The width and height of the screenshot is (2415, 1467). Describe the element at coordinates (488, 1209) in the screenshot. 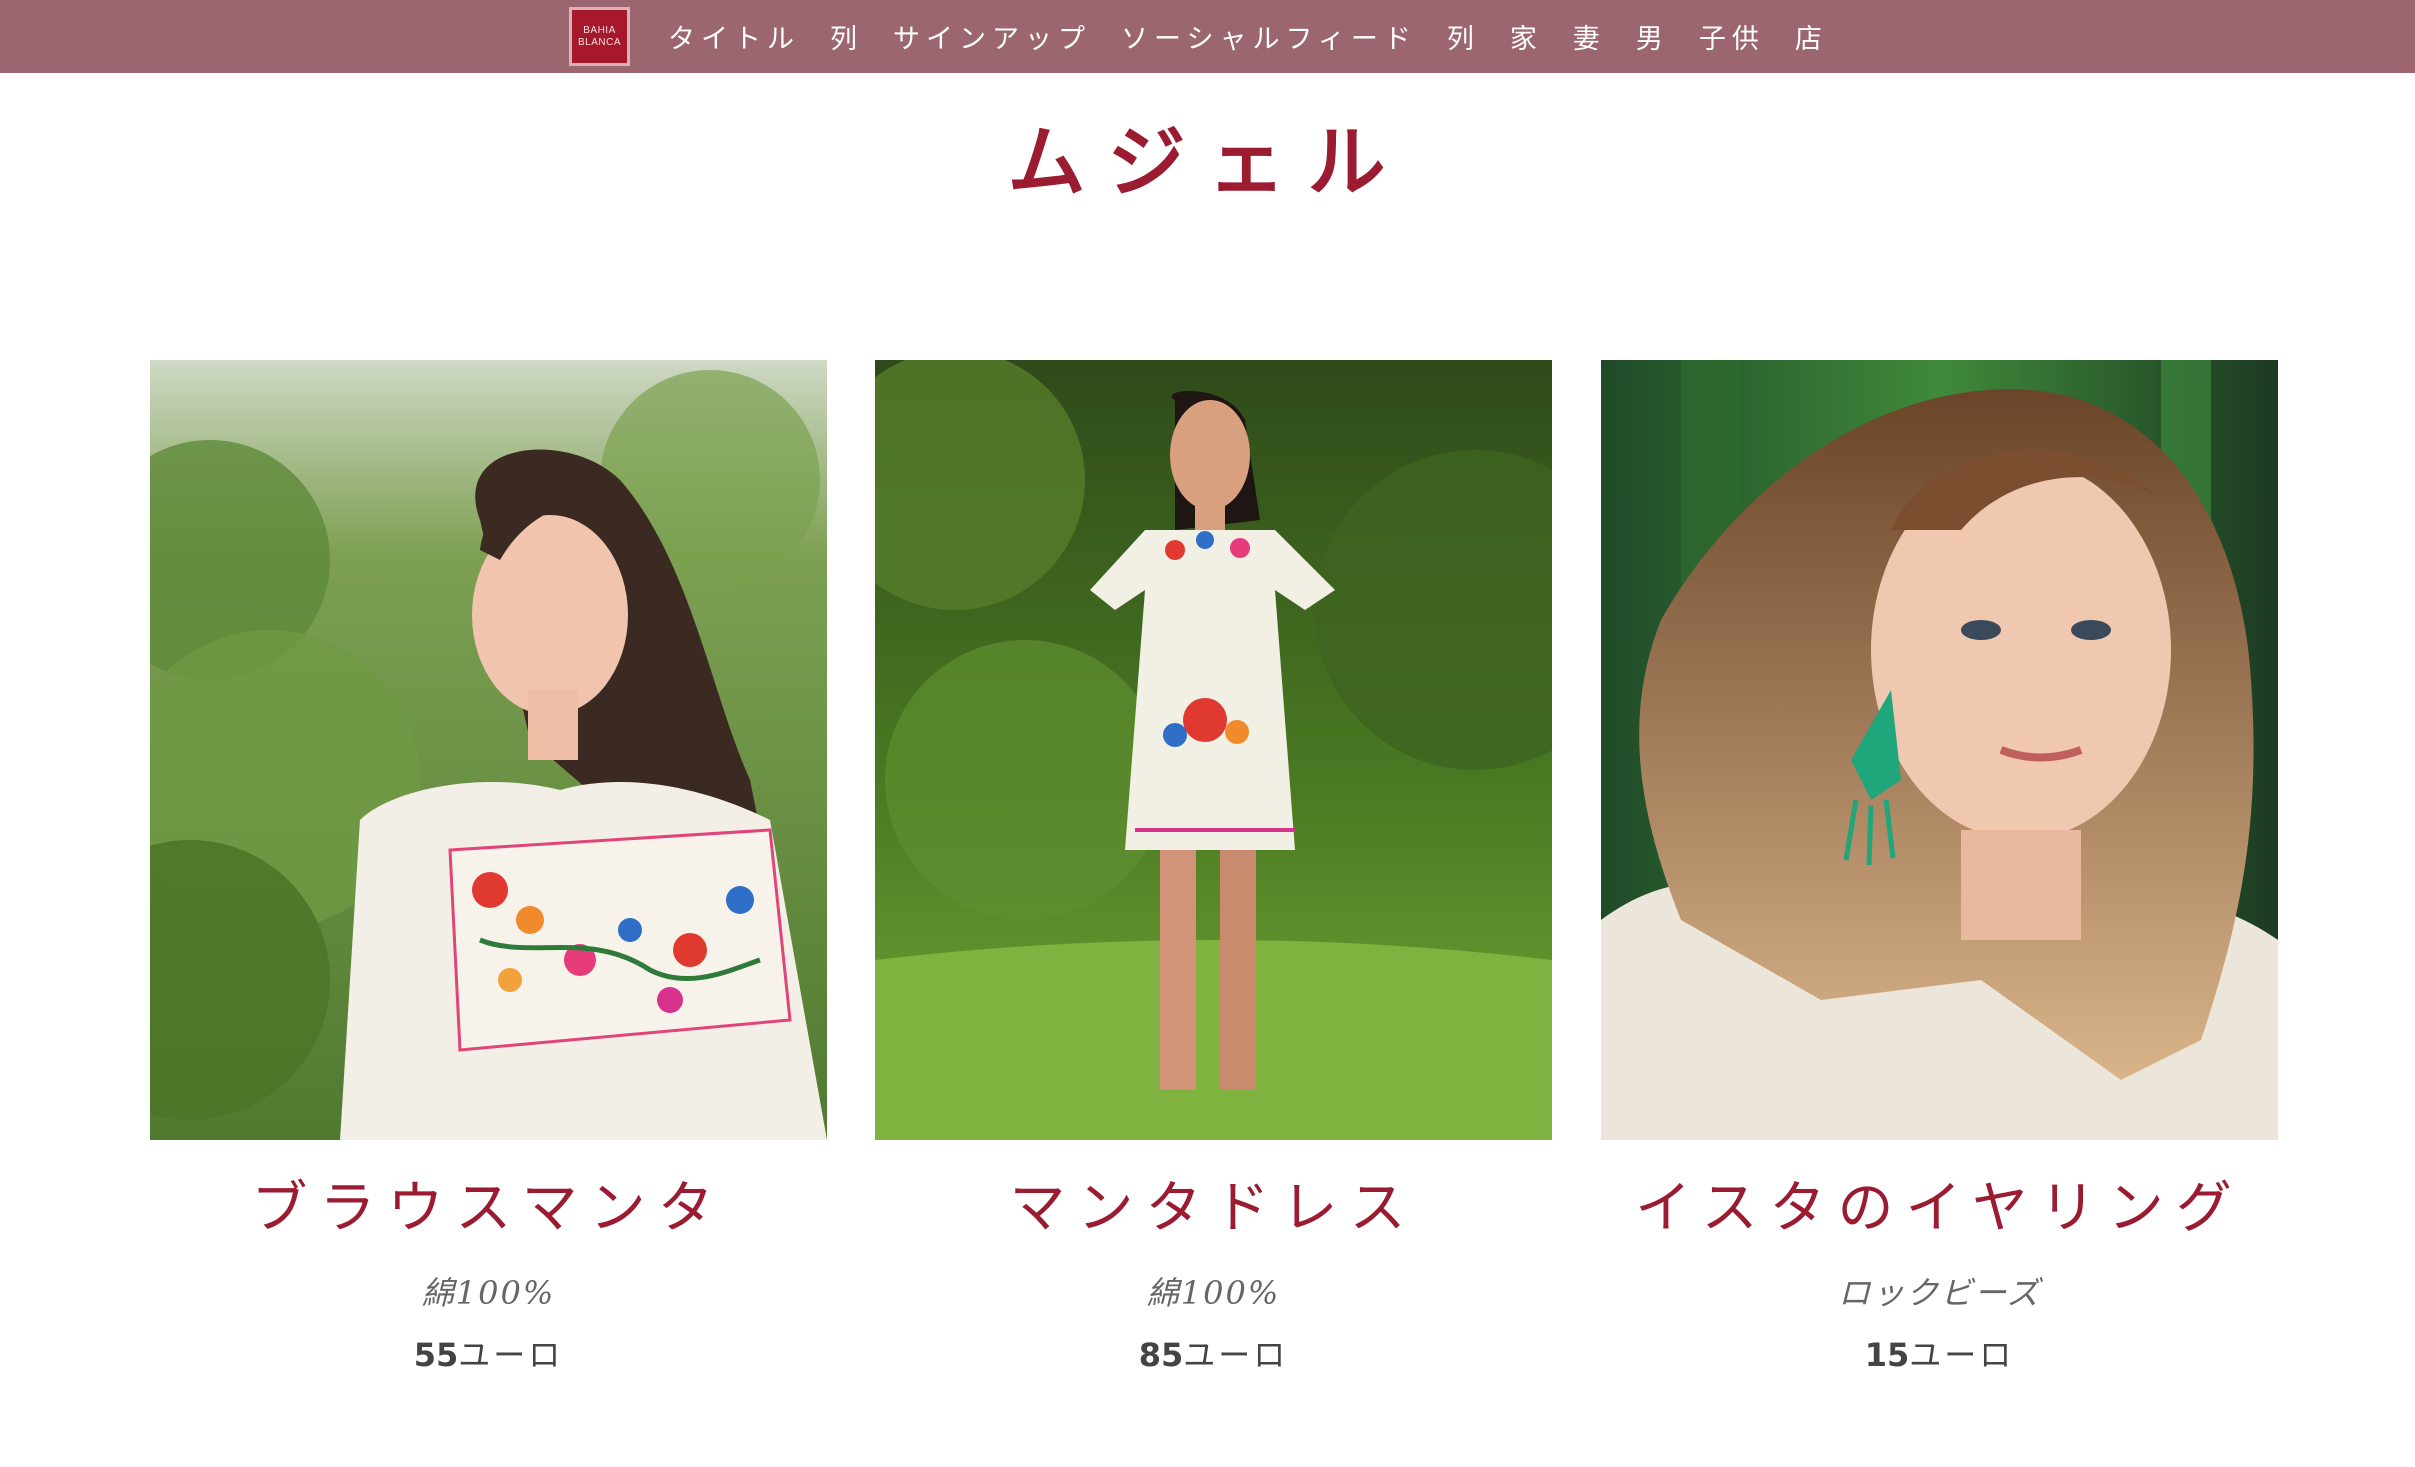

I see `product-name: ブラウスマンタ` at that location.